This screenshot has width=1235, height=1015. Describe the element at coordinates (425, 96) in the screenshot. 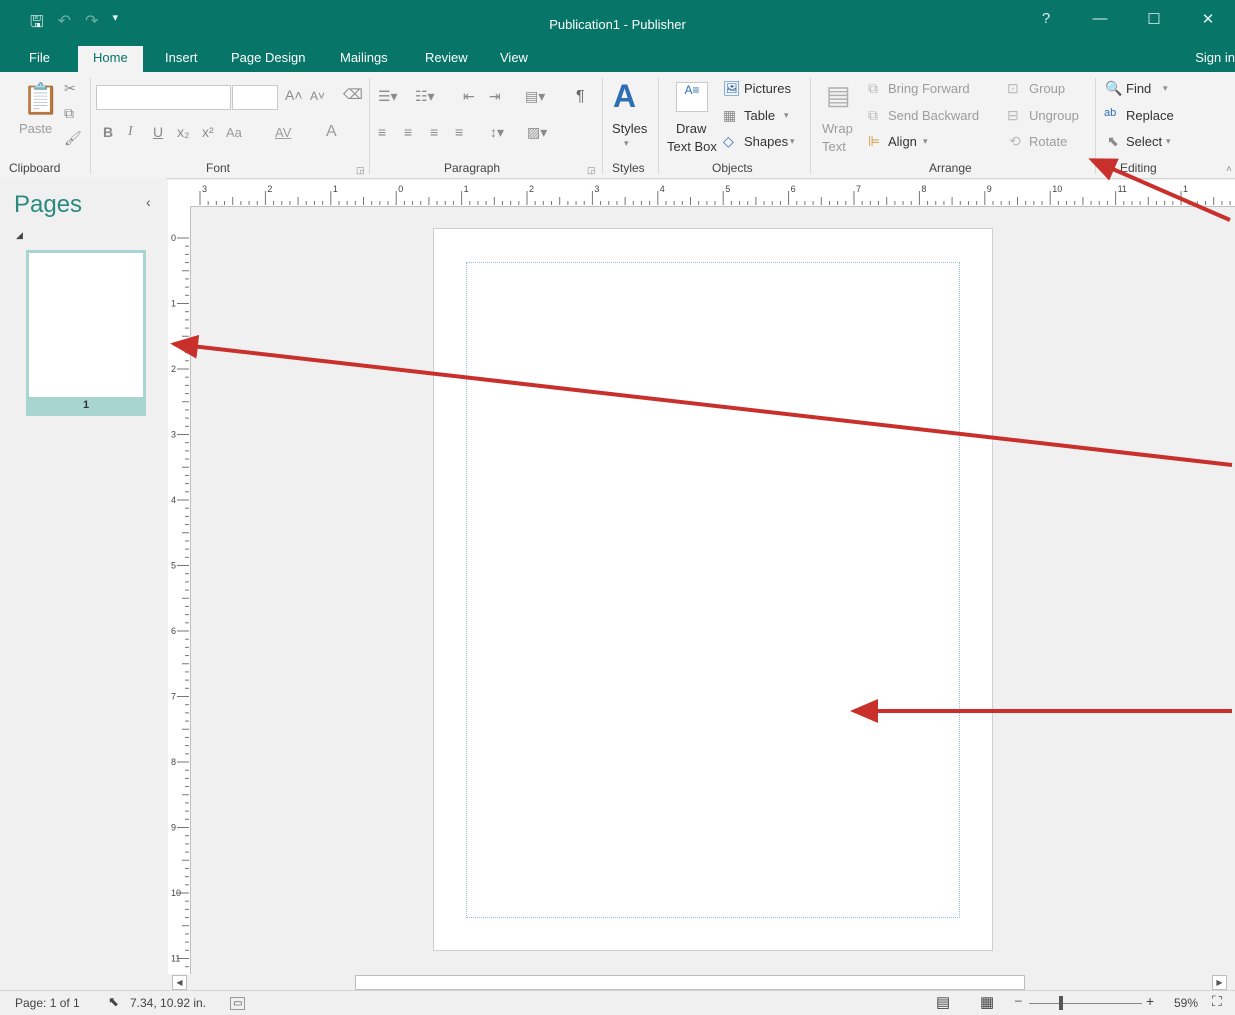

I see `numbering-icon: ☷▾` at that location.